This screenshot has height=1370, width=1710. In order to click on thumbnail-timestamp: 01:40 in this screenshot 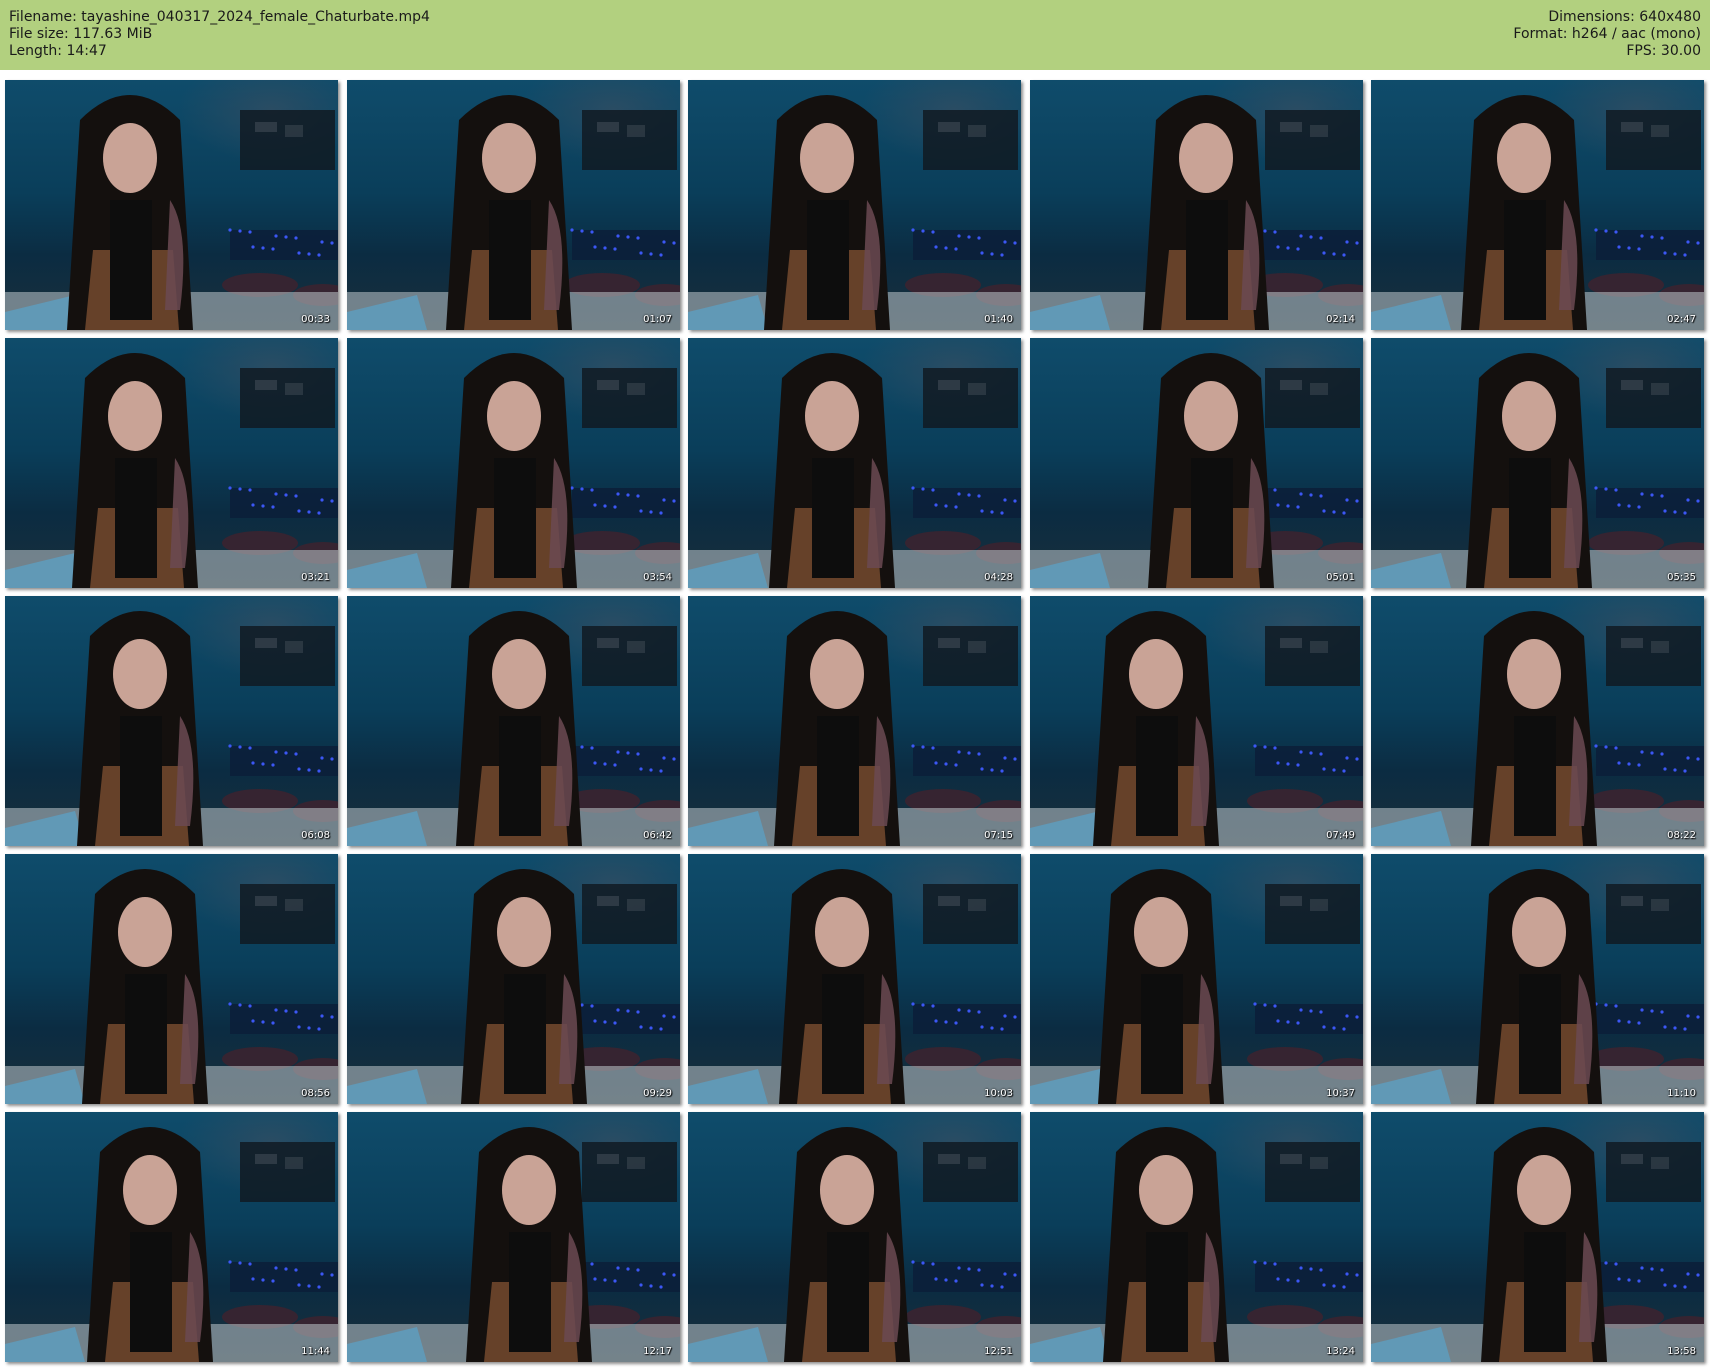, I will do `click(998, 319)`.